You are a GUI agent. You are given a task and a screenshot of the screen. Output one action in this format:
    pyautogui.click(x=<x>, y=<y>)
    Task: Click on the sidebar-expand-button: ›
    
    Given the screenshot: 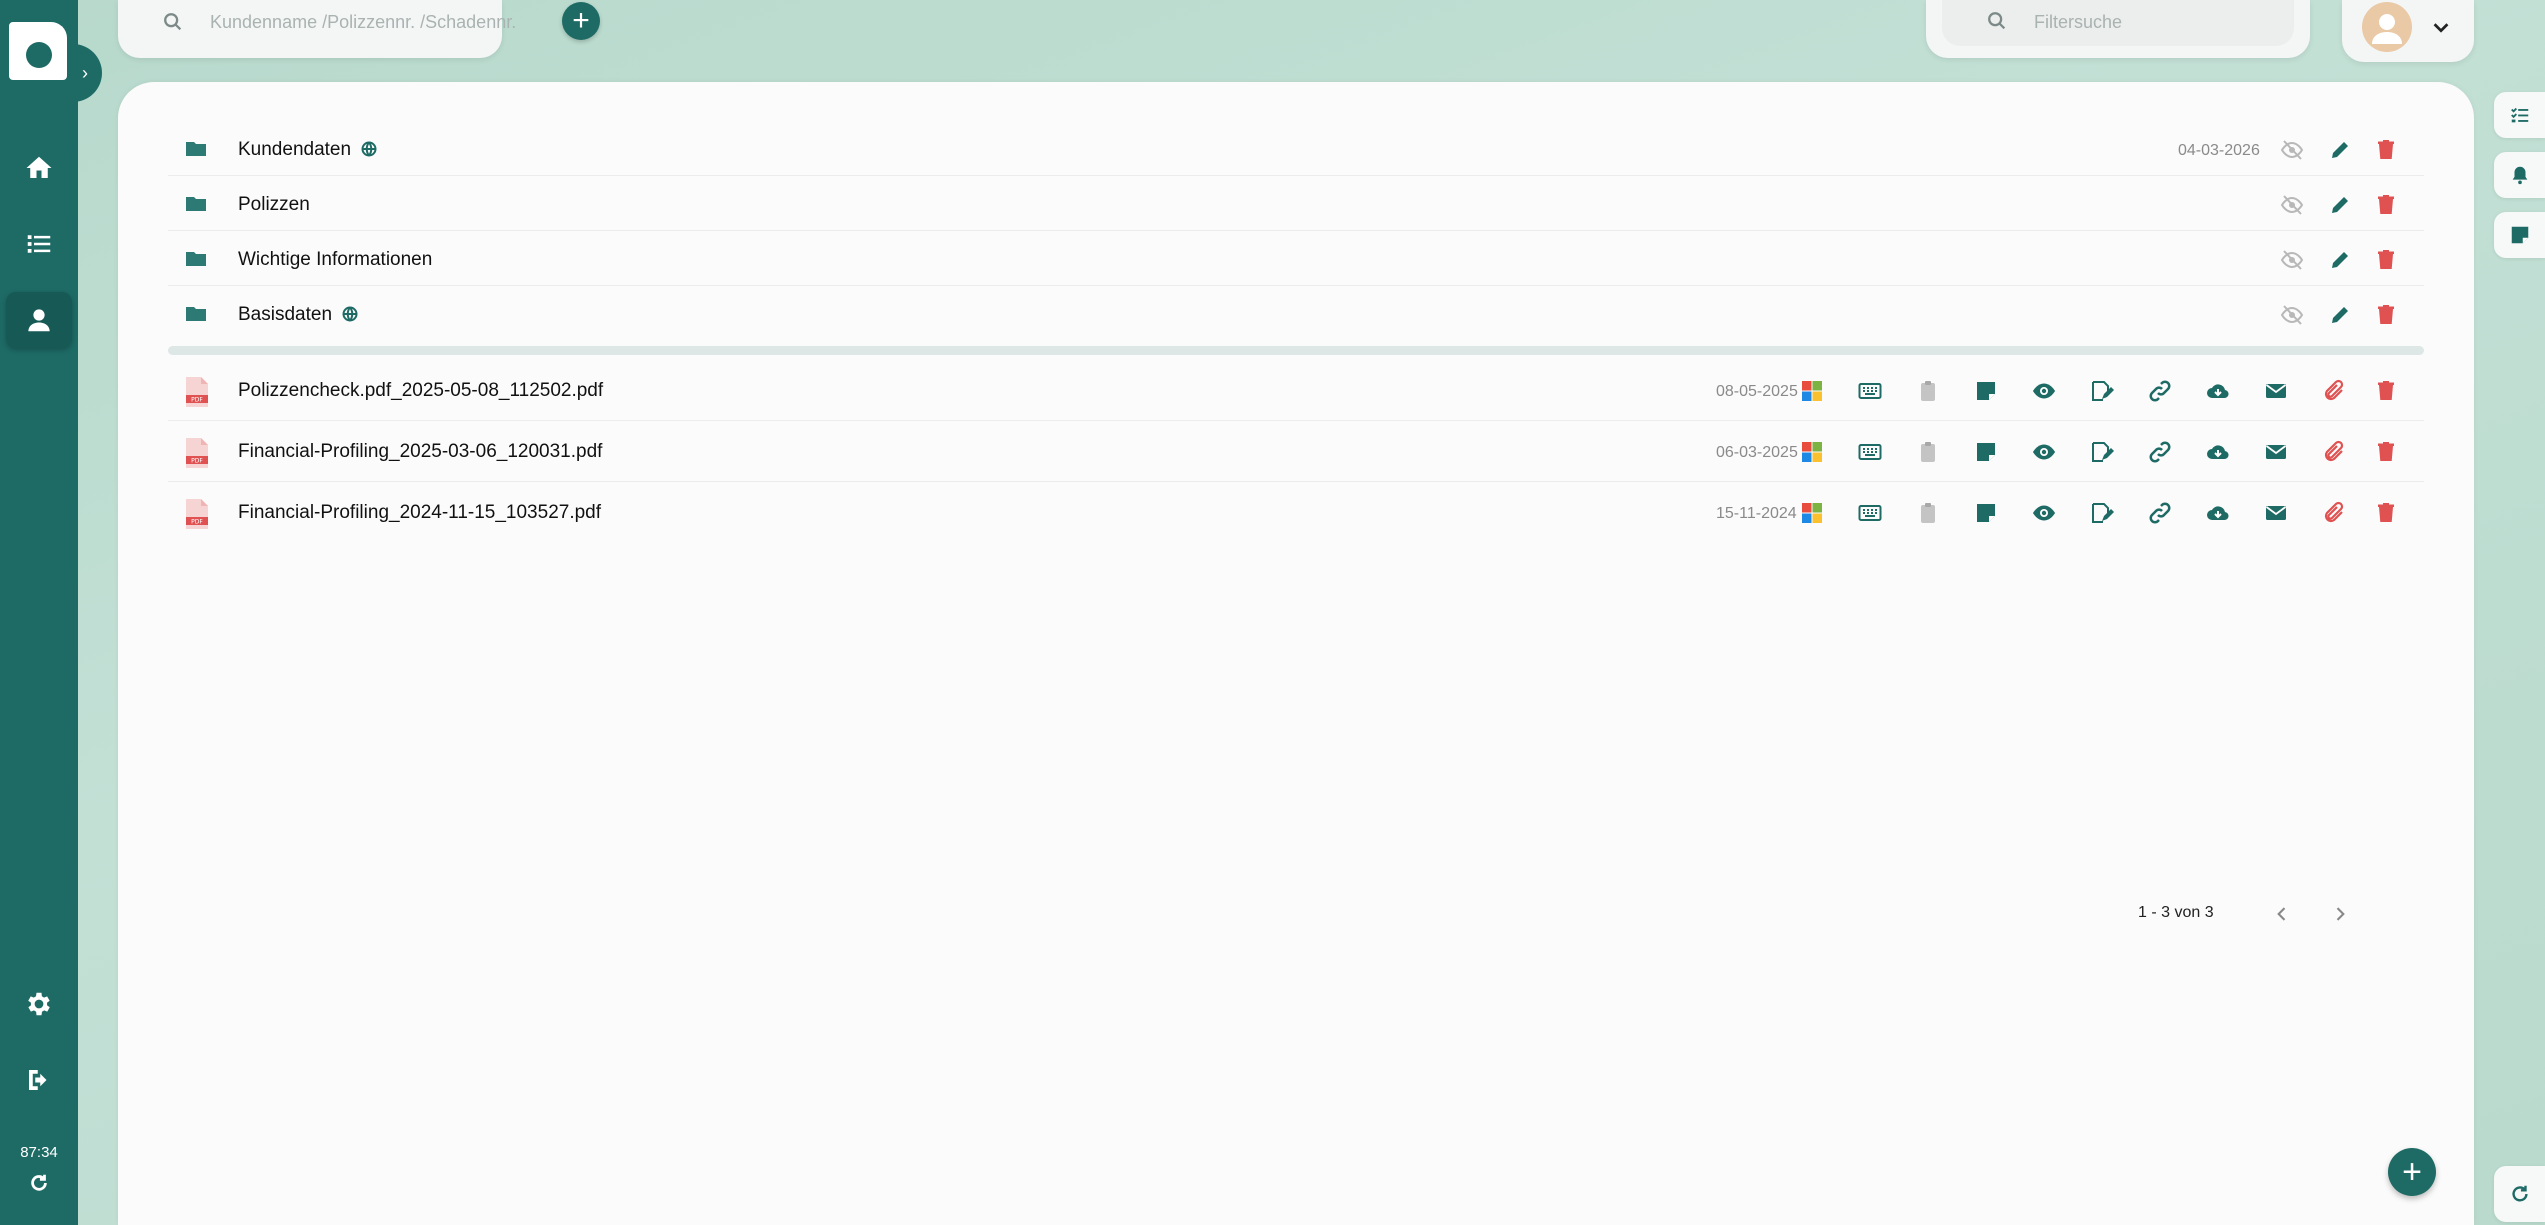 What is the action you would take?
    pyautogui.click(x=85, y=73)
    